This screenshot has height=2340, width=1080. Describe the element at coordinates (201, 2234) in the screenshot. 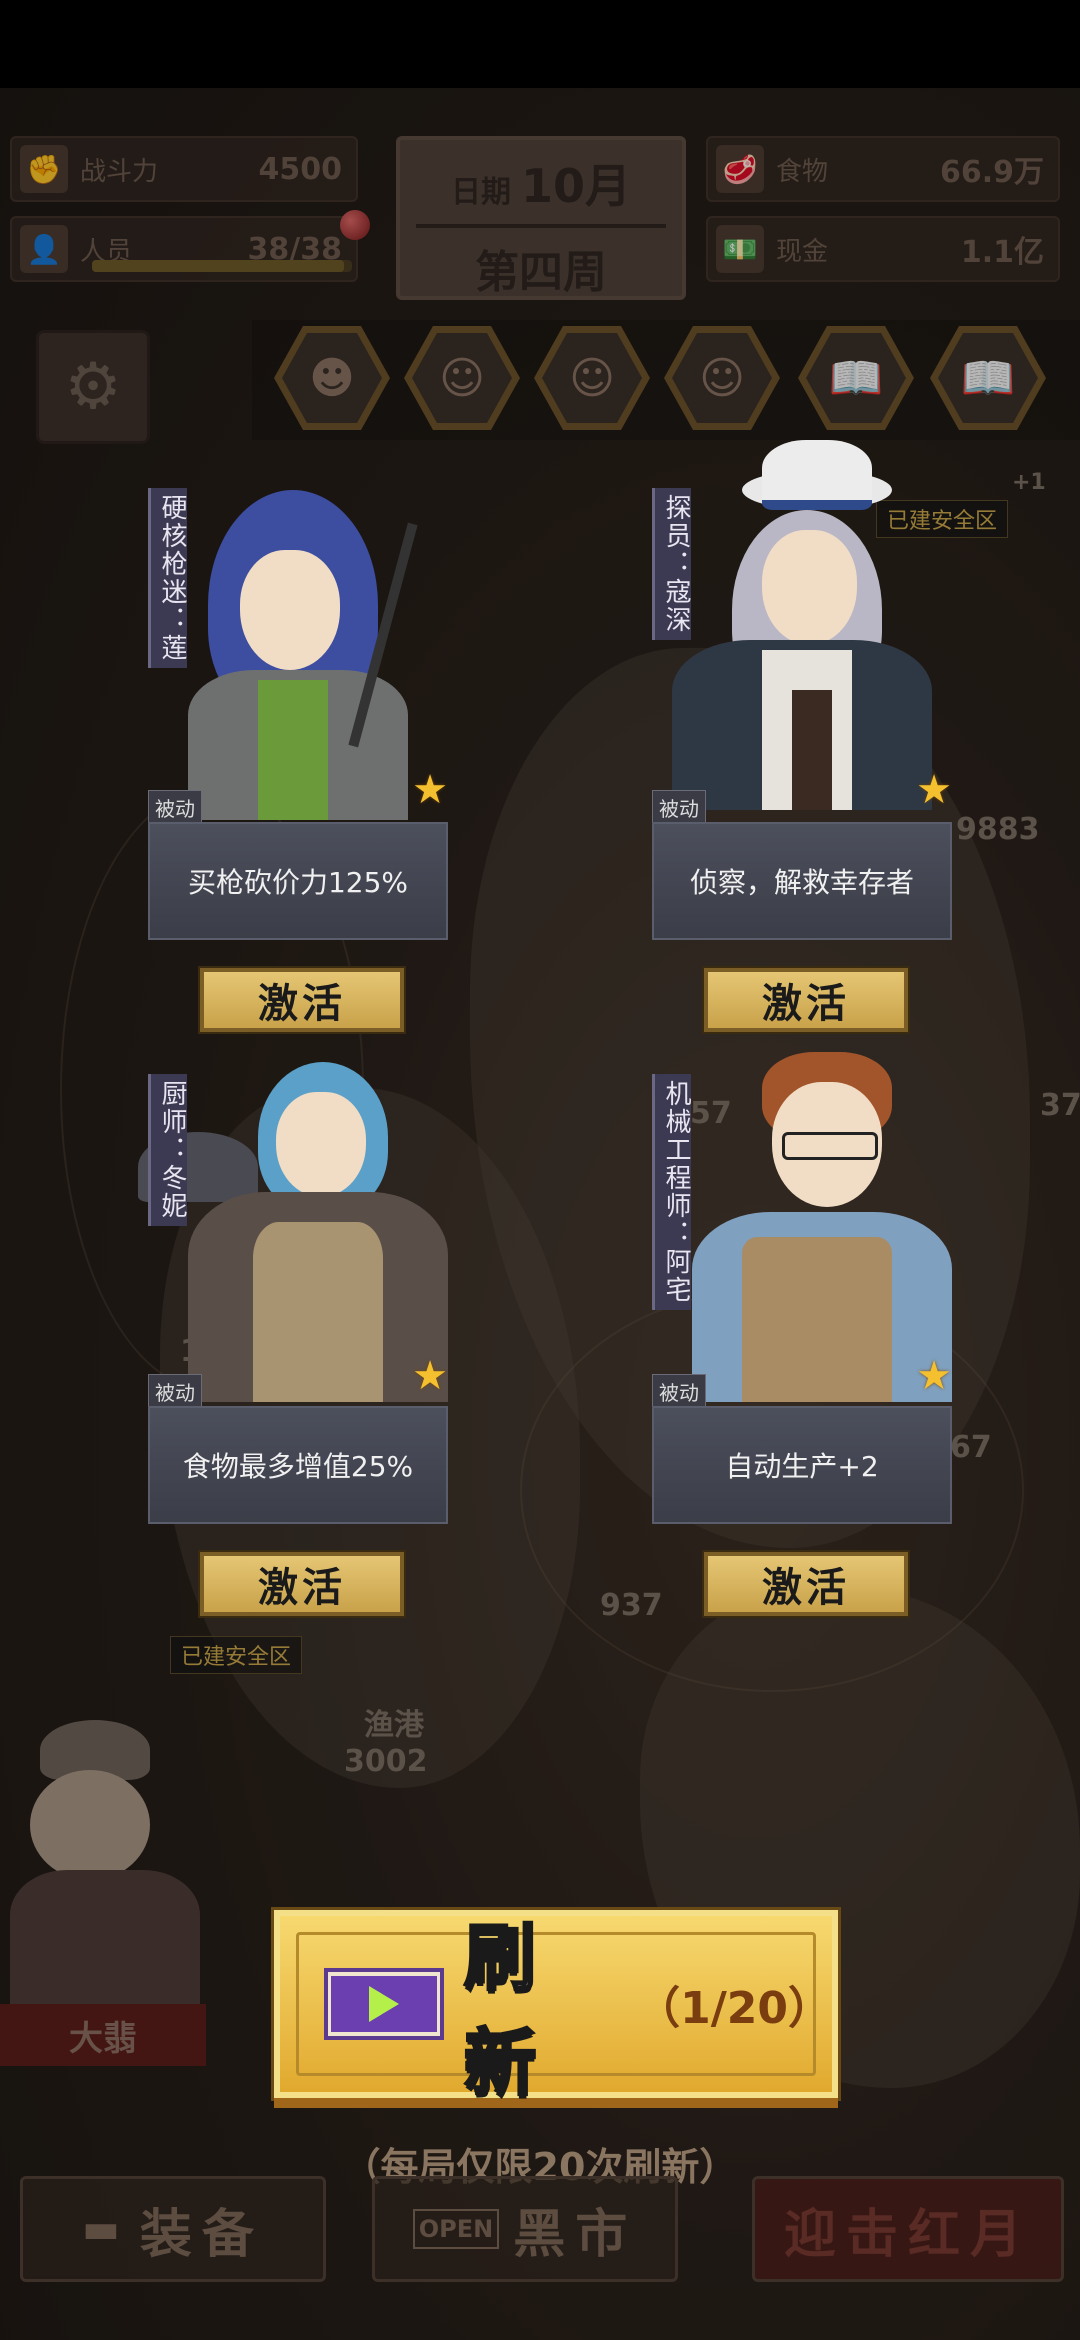

I see `equip-label: 装备` at that location.